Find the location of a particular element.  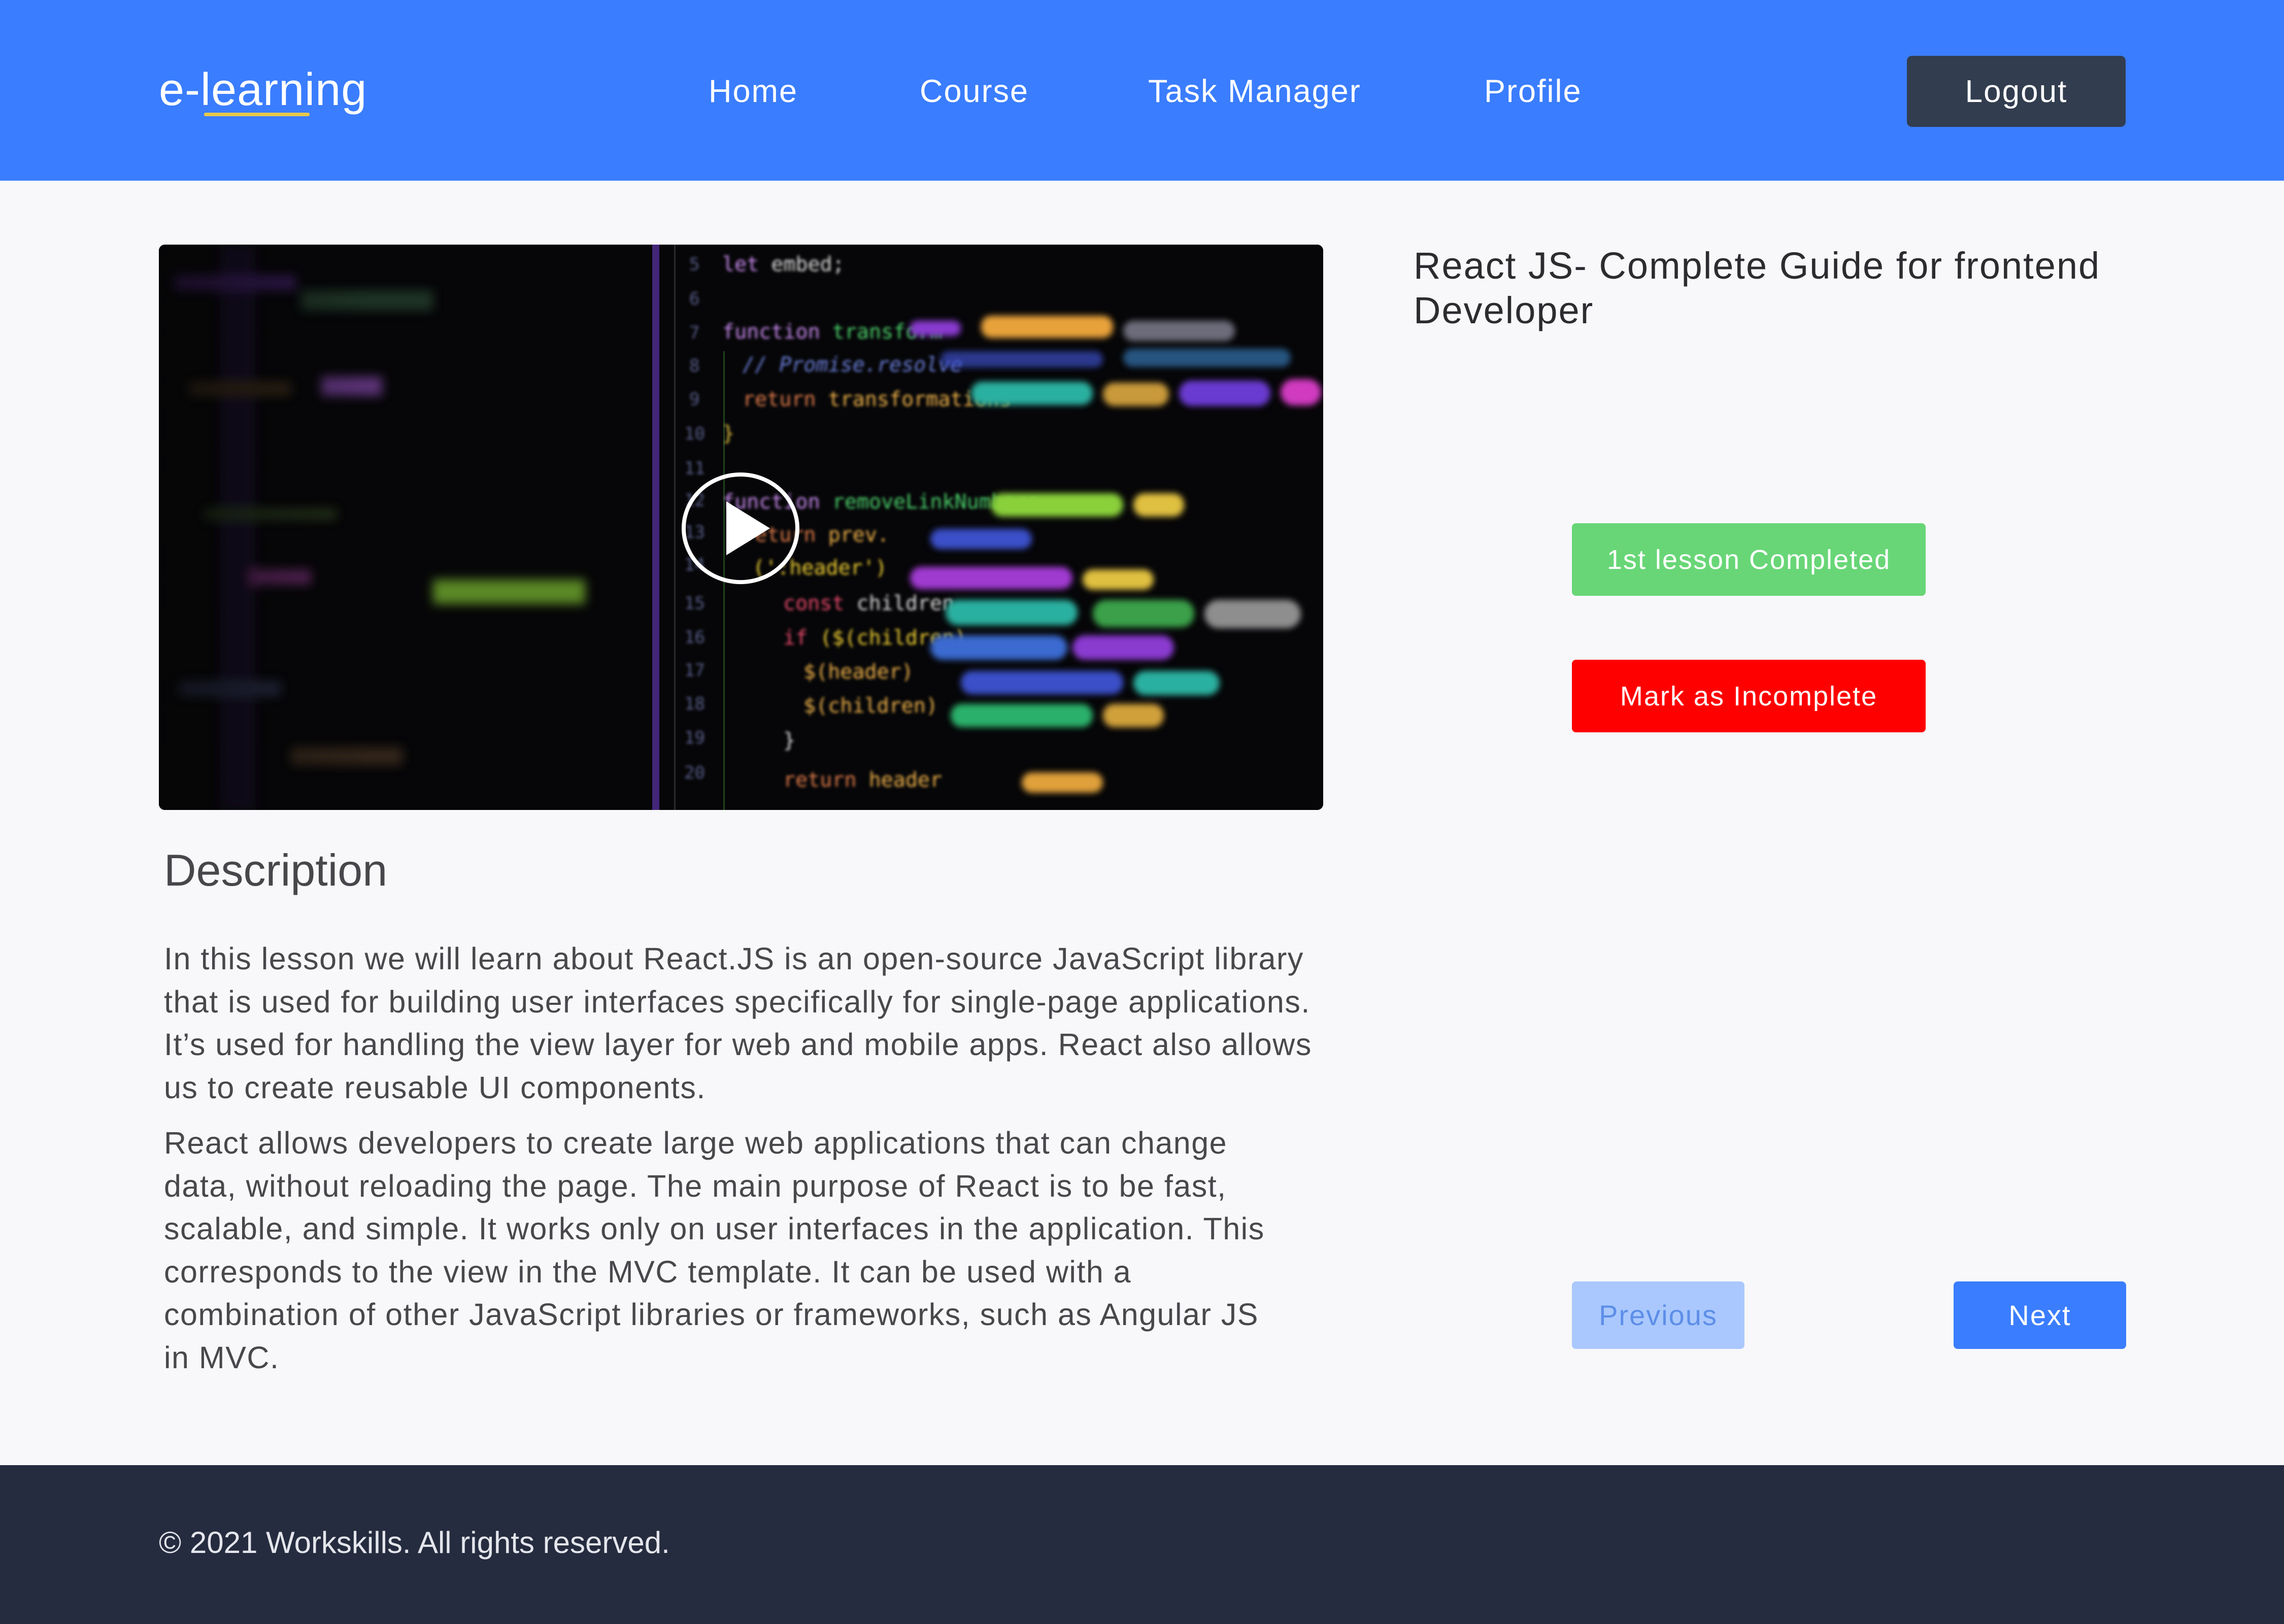

svg-text: 17 is located at coordinates (694, 670).